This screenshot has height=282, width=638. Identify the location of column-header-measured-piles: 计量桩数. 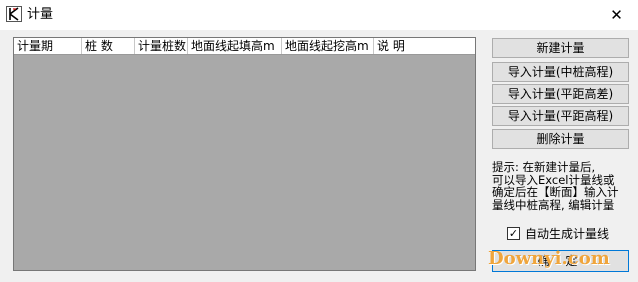
(161, 46).